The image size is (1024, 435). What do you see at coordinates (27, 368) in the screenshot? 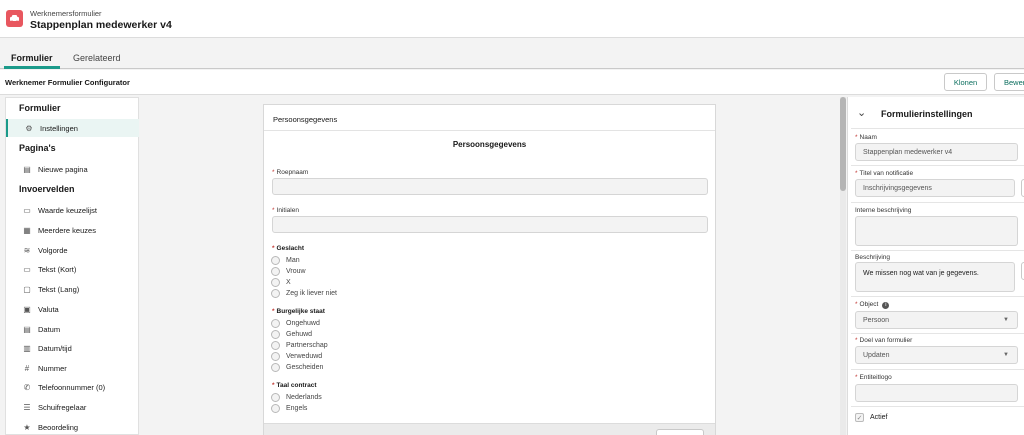
I see `number-icon: #` at bounding box center [27, 368].